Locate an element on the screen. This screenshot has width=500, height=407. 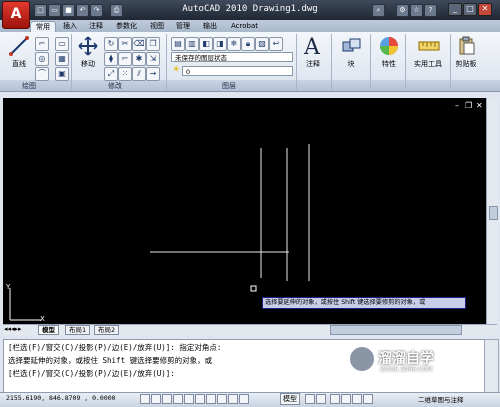
draw-panel-title: 绘图 is located at coordinates (29, 86).